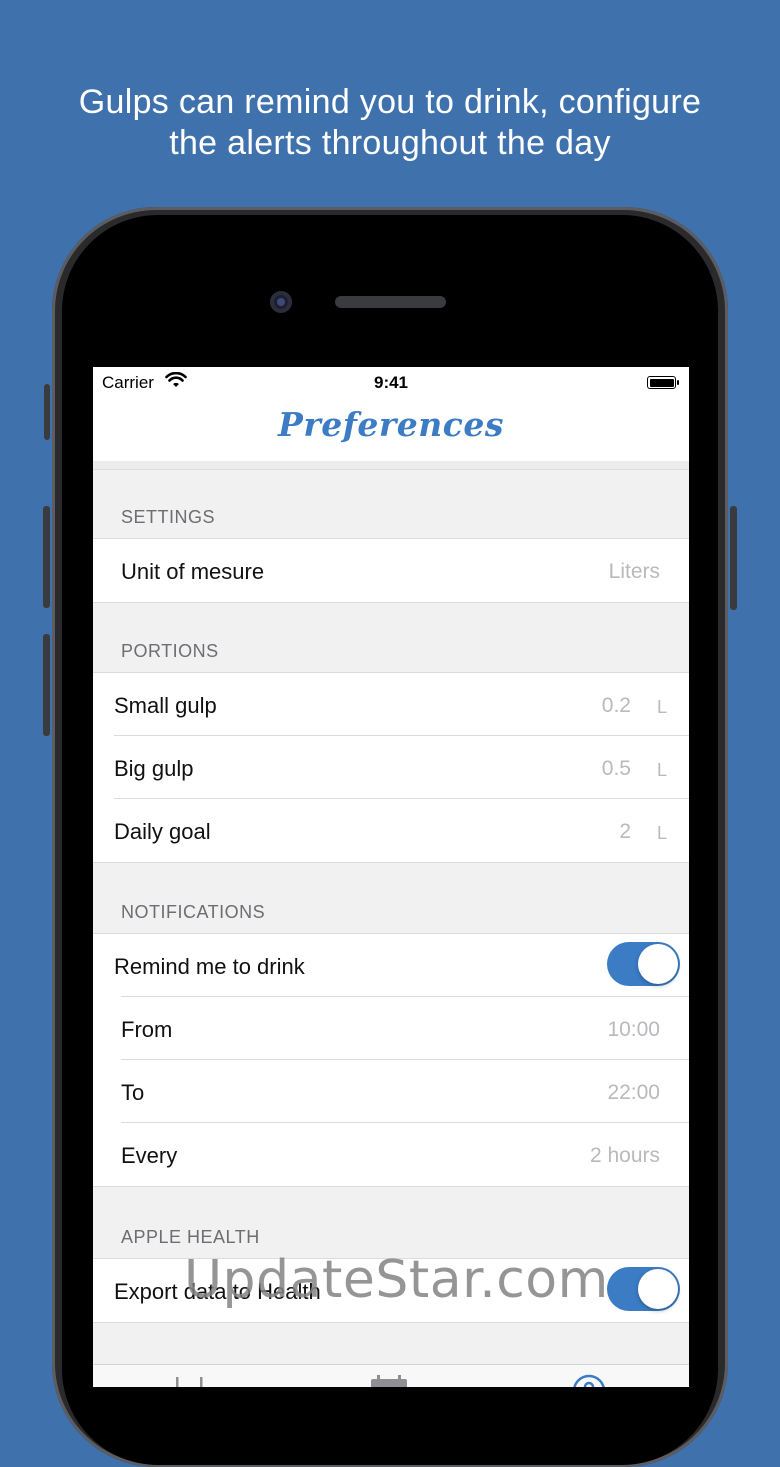 The height and width of the screenshot is (1467, 780). What do you see at coordinates (391, 704) in the screenshot?
I see `small-gulp-row: Small gulp 0.2 L` at bounding box center [391, 704].